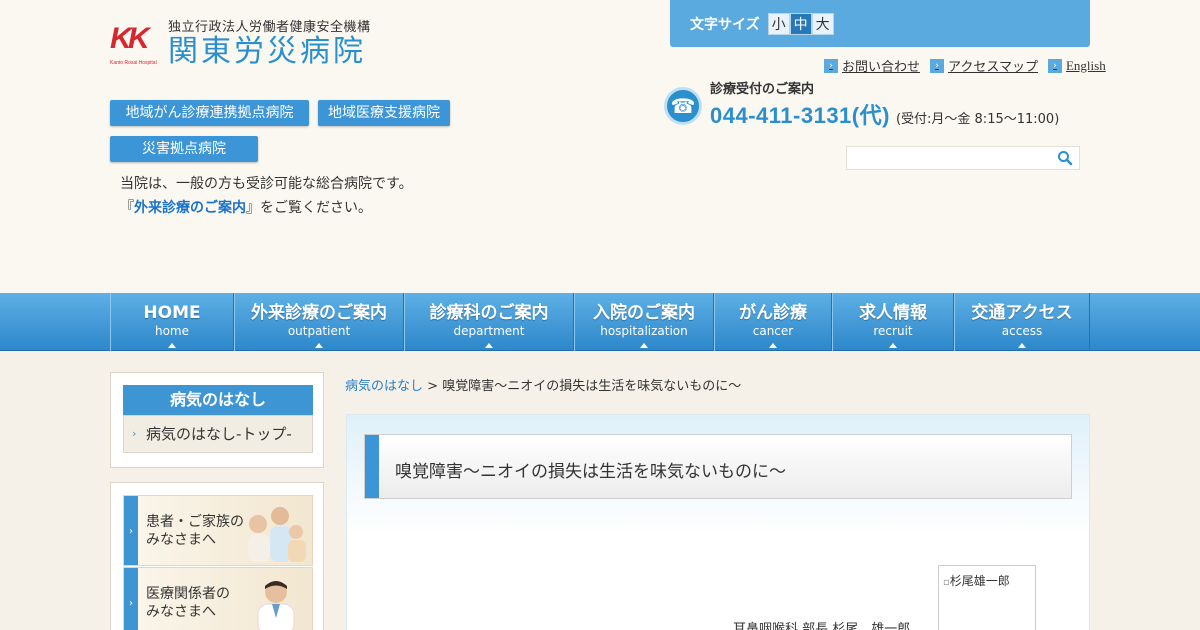 This screenshot has height=630, width=1200. What do you see at coordinates (893, 331) in the screenshot?
I see `nav-recruit-sublabel: recruit` at bounding box center [893, 331].